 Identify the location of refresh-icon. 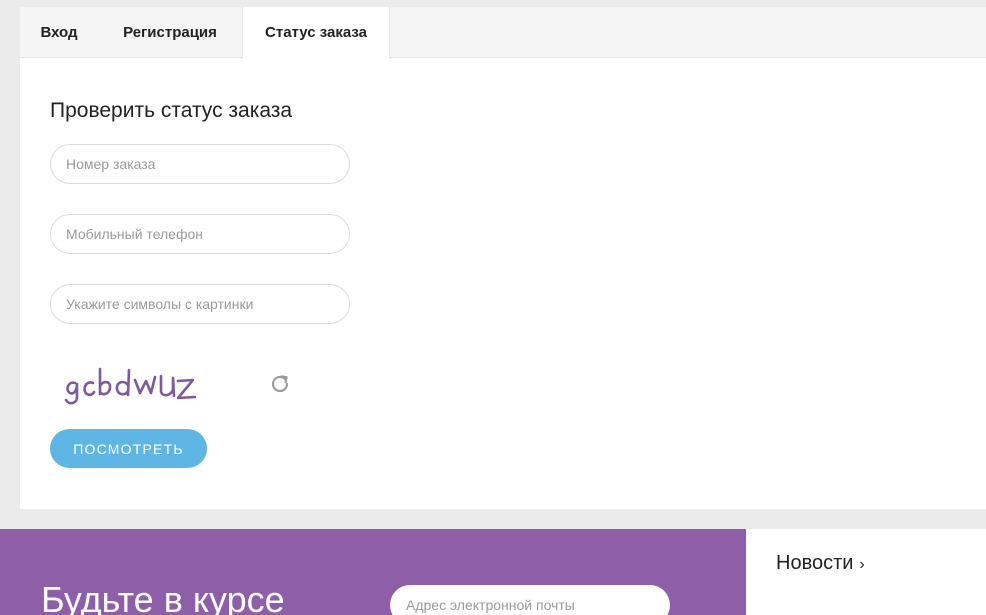
(280, 384).